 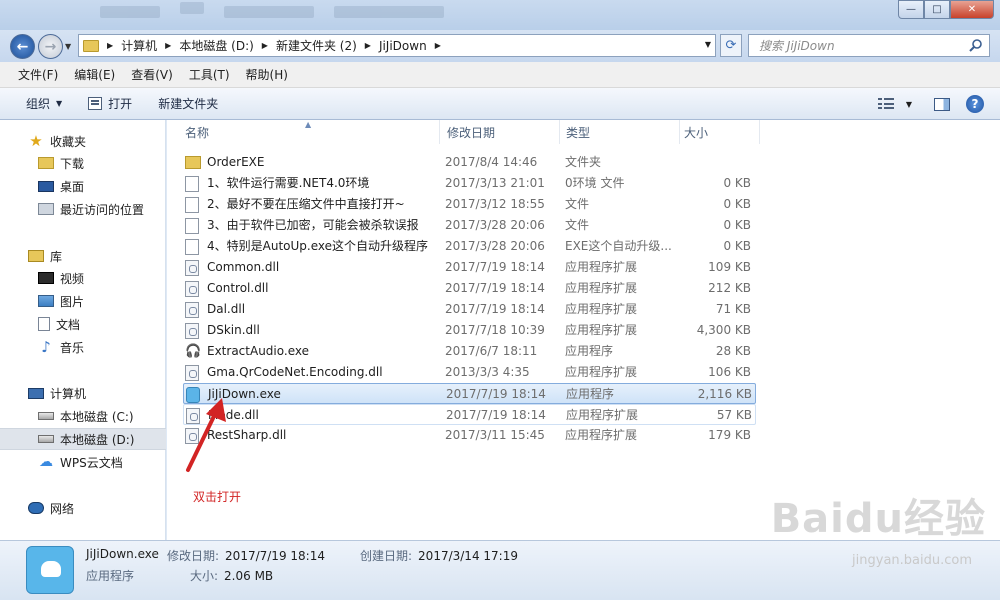 What do you see at coordinates (83, 439) in the screenshot?
I see `sidebar-item-drive-d: 本地磁盘 (D:)` at bounding box center [83, 439].